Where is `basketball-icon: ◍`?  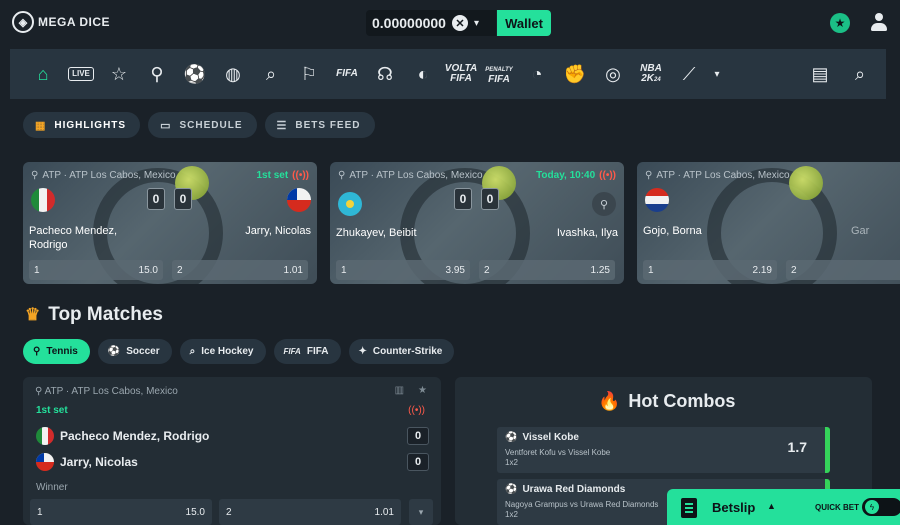 basketball-icon: ◍ is located at coordinates (233, 74).